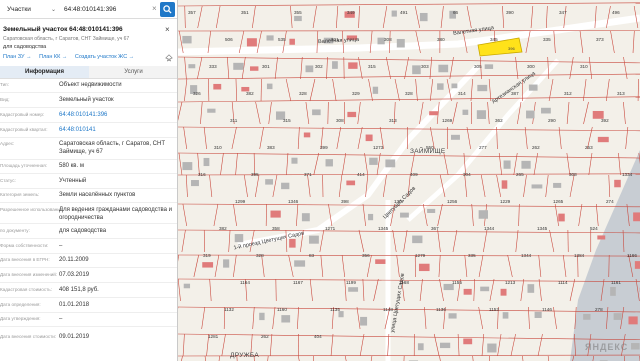 Image resolution: width=640 pixels, height=361 pixels. Describe the element at coordinates (462, 93) in the screenshot. I see `parcel-number: 314` at that location.